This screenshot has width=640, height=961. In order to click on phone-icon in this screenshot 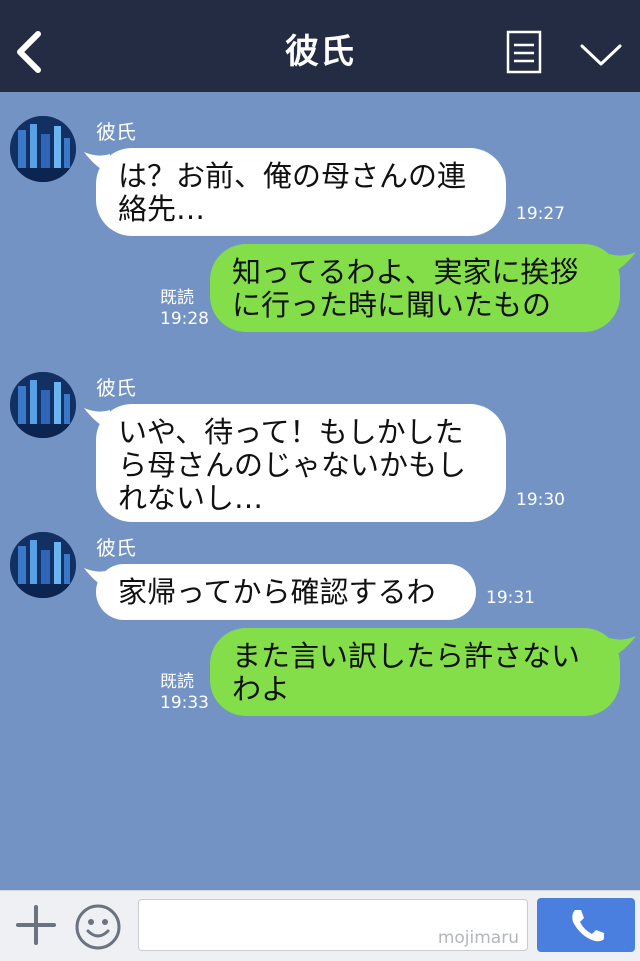, I will do `click(588, 926)`.